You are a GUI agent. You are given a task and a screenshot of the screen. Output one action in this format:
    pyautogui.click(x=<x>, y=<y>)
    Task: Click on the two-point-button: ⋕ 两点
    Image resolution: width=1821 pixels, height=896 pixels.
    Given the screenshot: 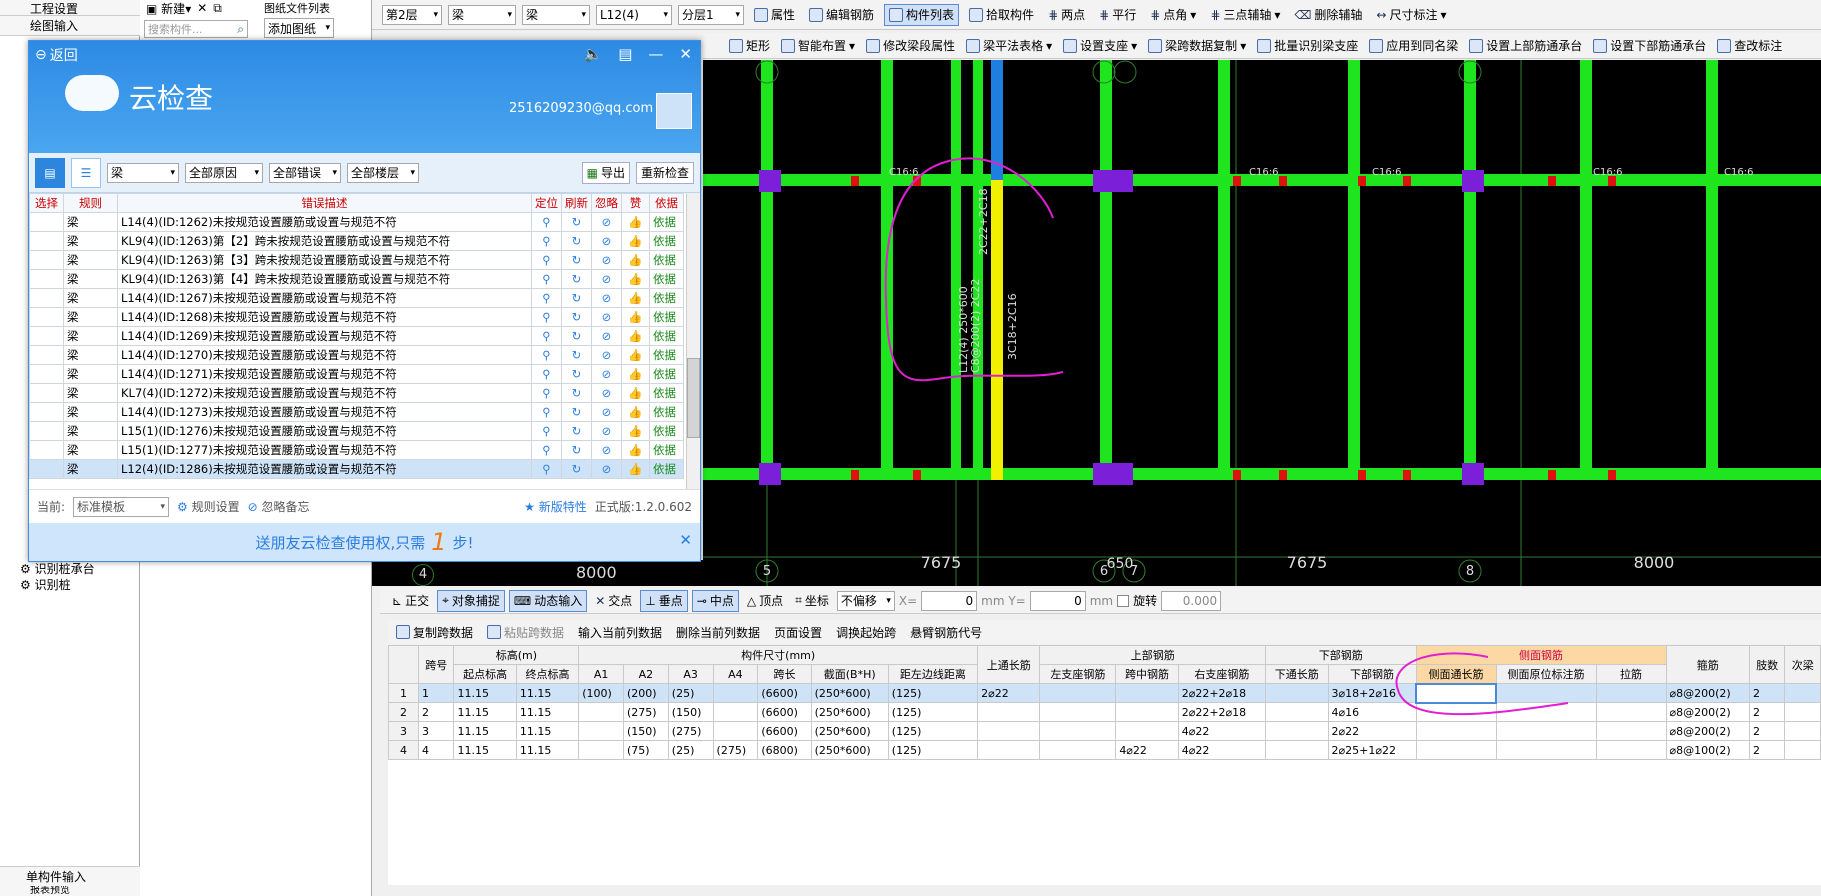 What is the action you would take?
    pyautogui.click(x=1066, y=15)
    